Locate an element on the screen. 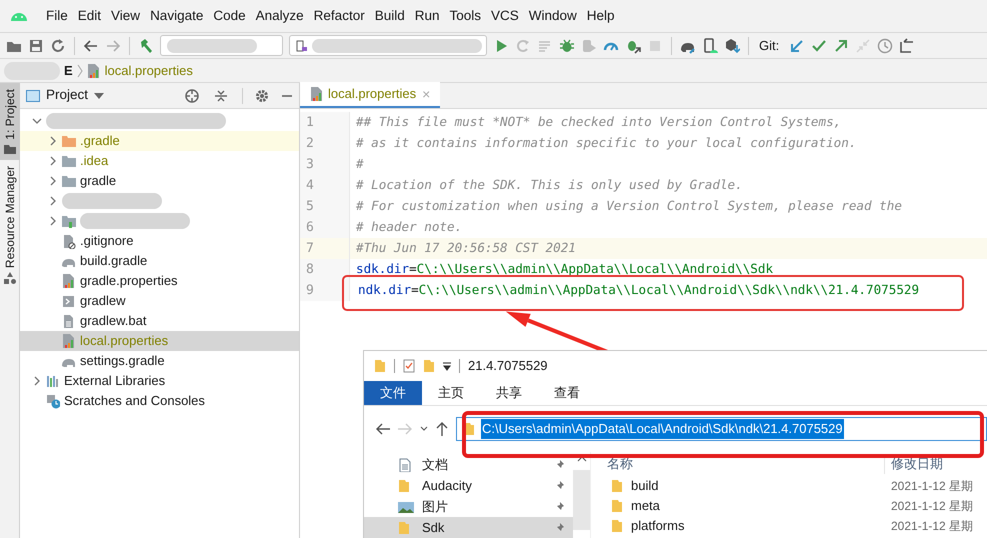 The width and height of the screenshot is (987, 538). tree-item-label: settings.gradle is located at coordinates (122, 361).